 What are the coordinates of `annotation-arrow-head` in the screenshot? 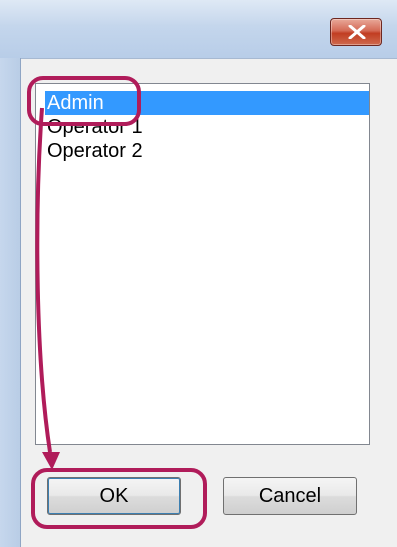 It's located at (51, 461).